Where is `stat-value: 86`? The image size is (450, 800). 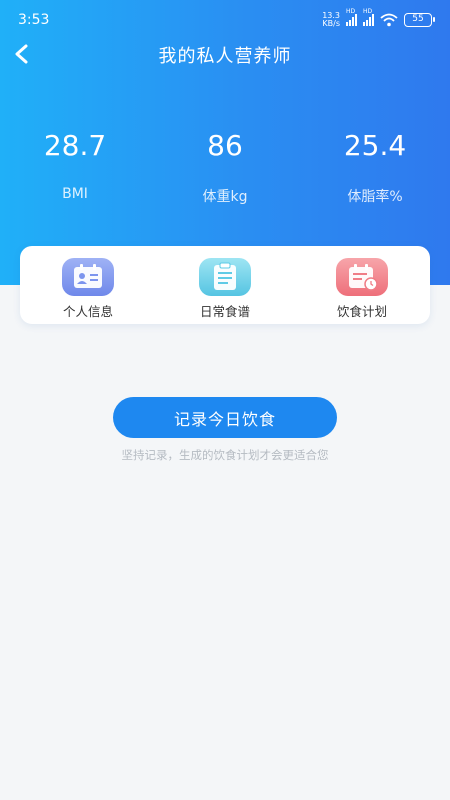 stat-value: 86 is located at coordinates (225, 145).